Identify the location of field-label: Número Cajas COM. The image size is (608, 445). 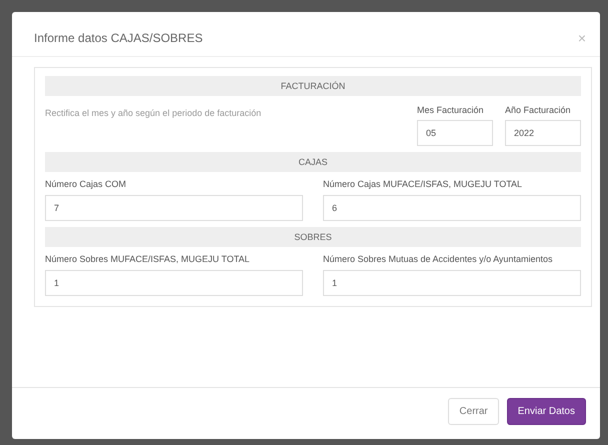
(86, 184).